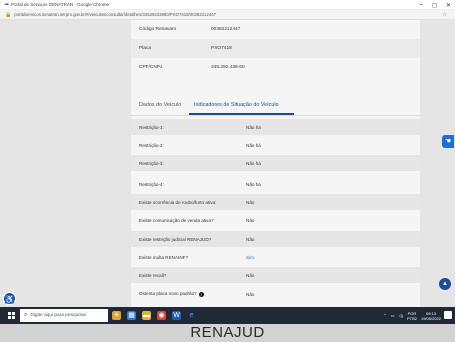 The width and height of the screenshot is (455, 342). I want to click on minimize-button: –, so click(421, 5).